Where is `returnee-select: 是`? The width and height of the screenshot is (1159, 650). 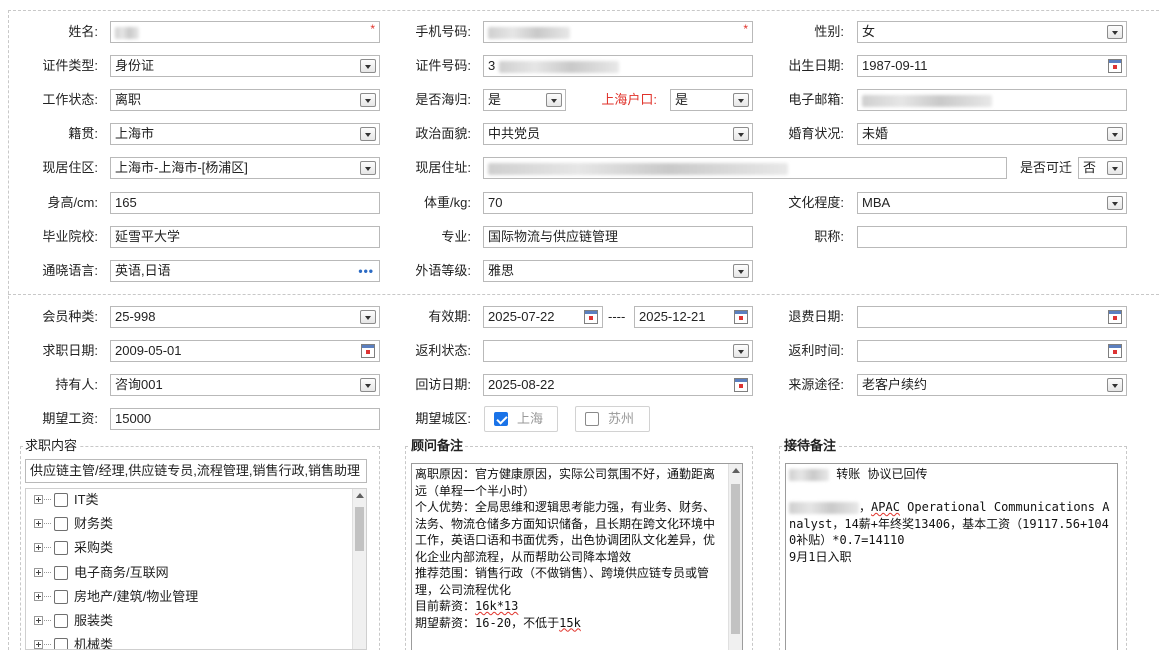 returnee-select: 是 is located at coordinates (524, 100).